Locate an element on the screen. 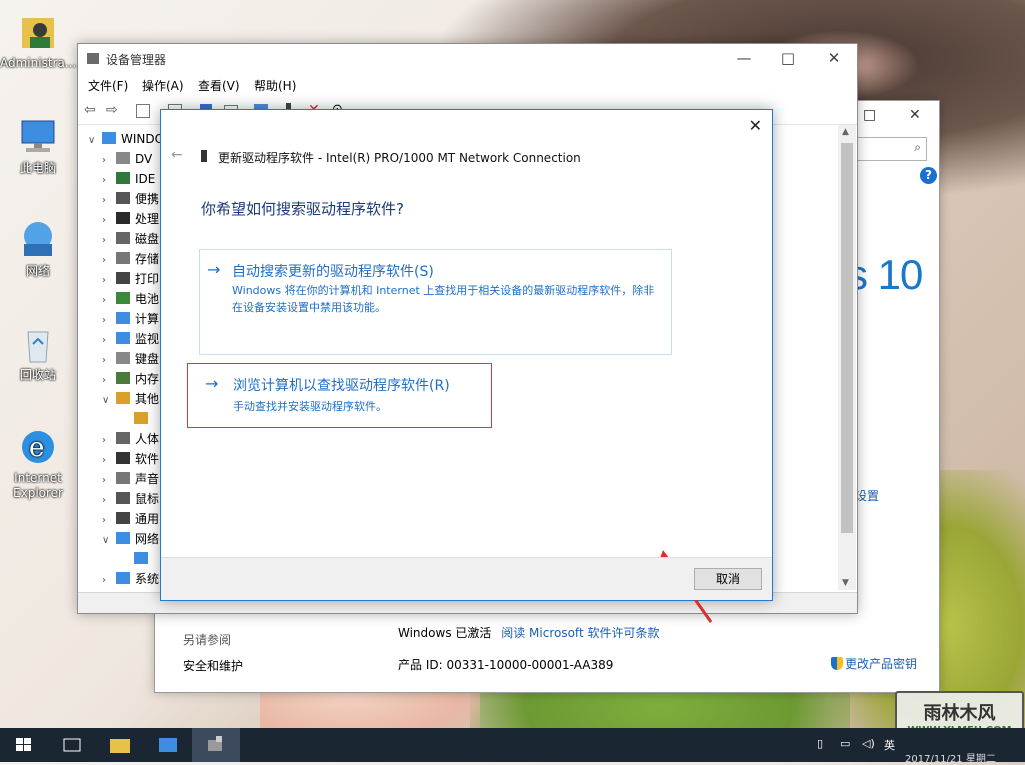  tree-category: › 存储 is located at coordinates (130, 259).